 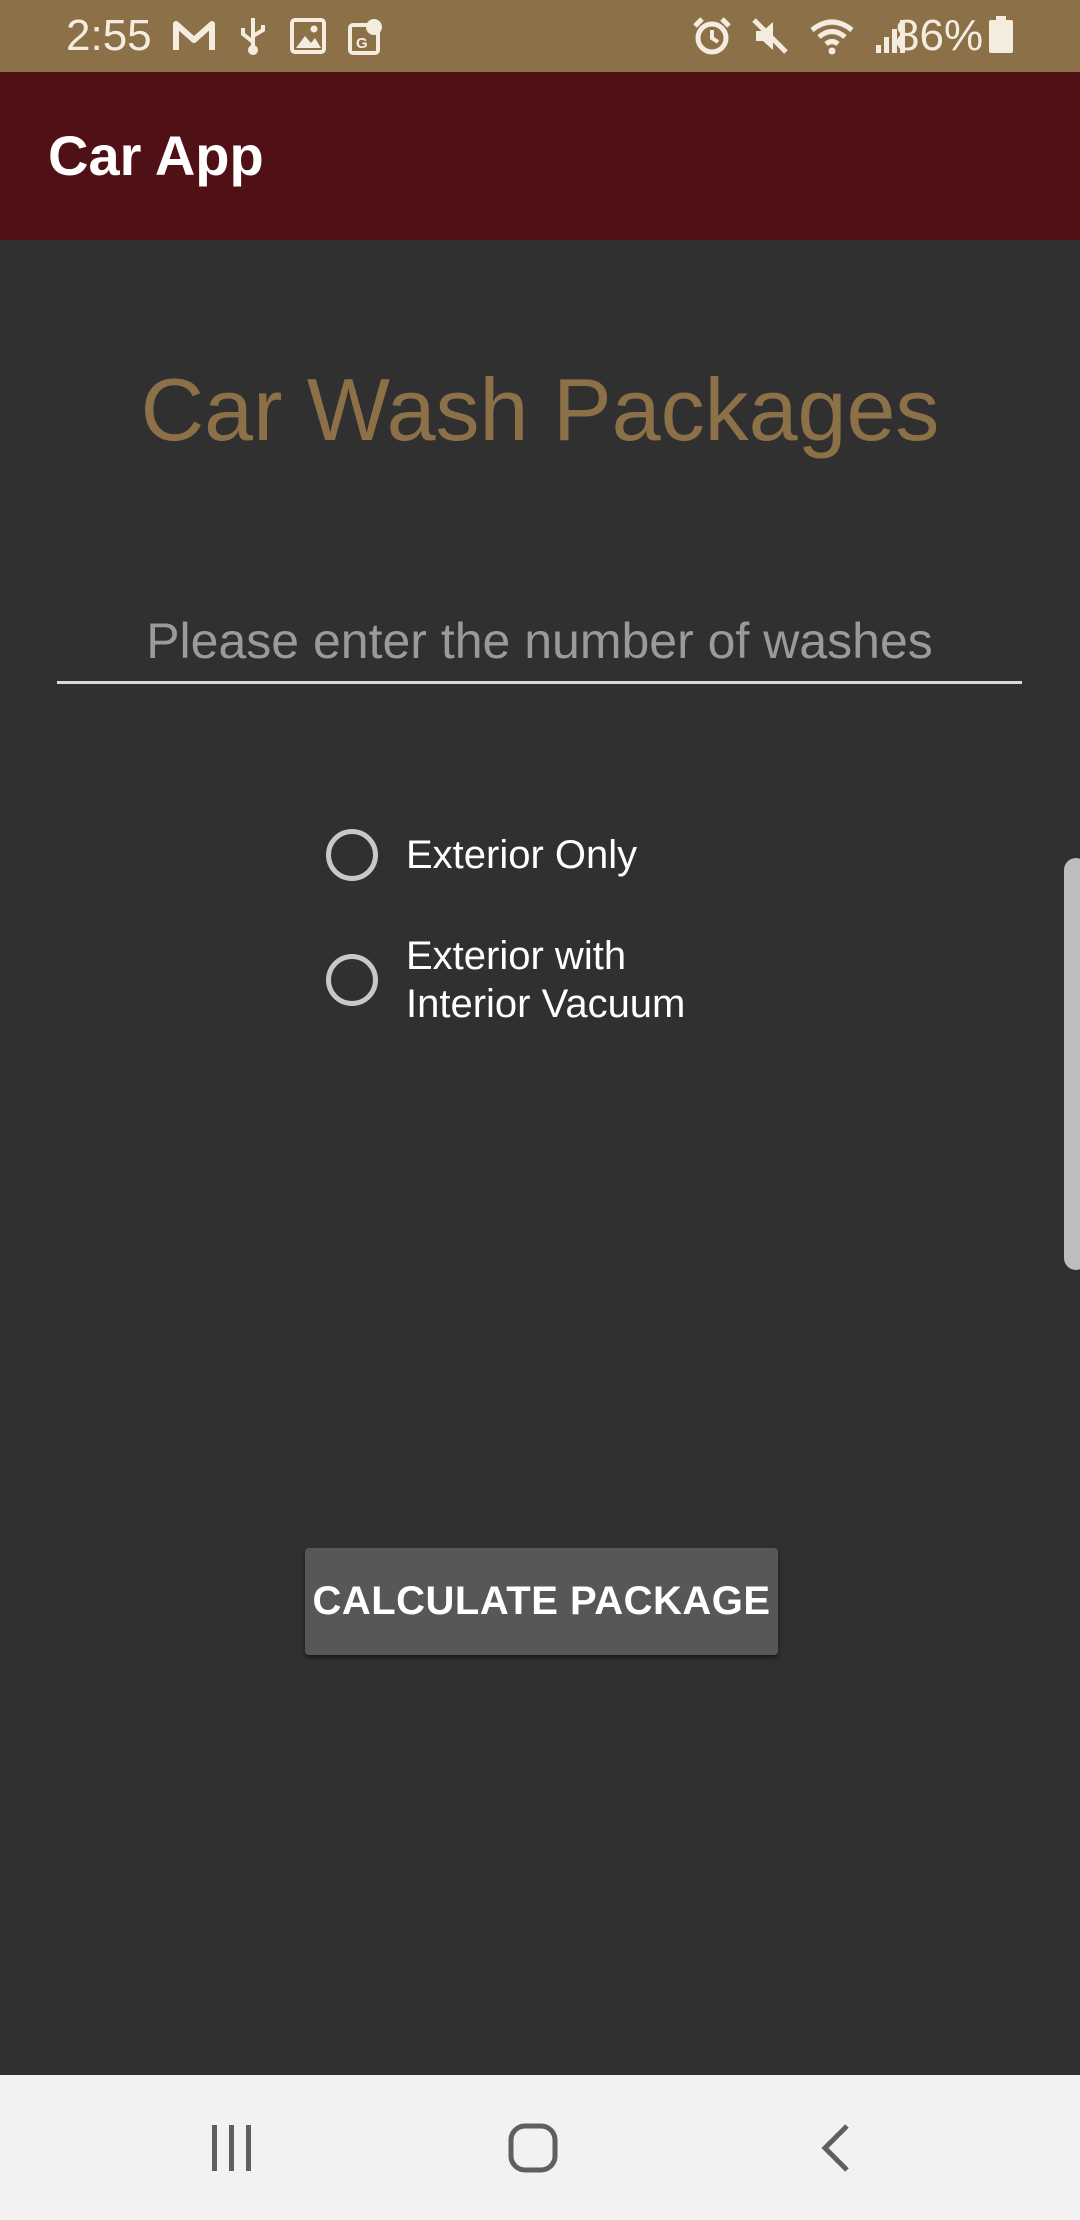 I want to click on radio-label: Exterior Only, so click(x=522, y=855).